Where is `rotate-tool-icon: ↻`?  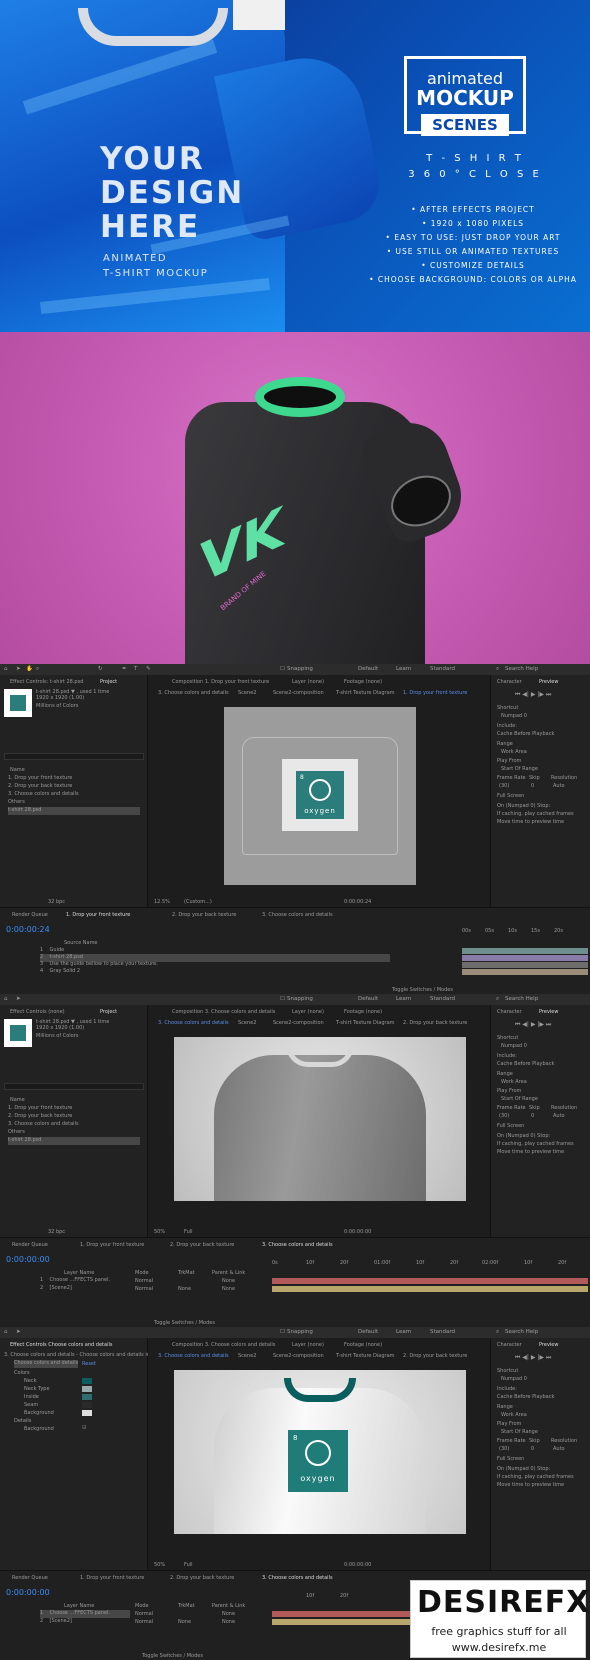 rotate-tool-icon: ↻ is located at coordinates (100, 669).